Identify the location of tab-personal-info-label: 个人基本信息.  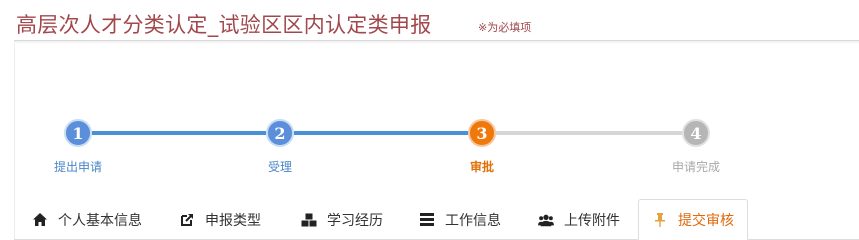
(100, 220).